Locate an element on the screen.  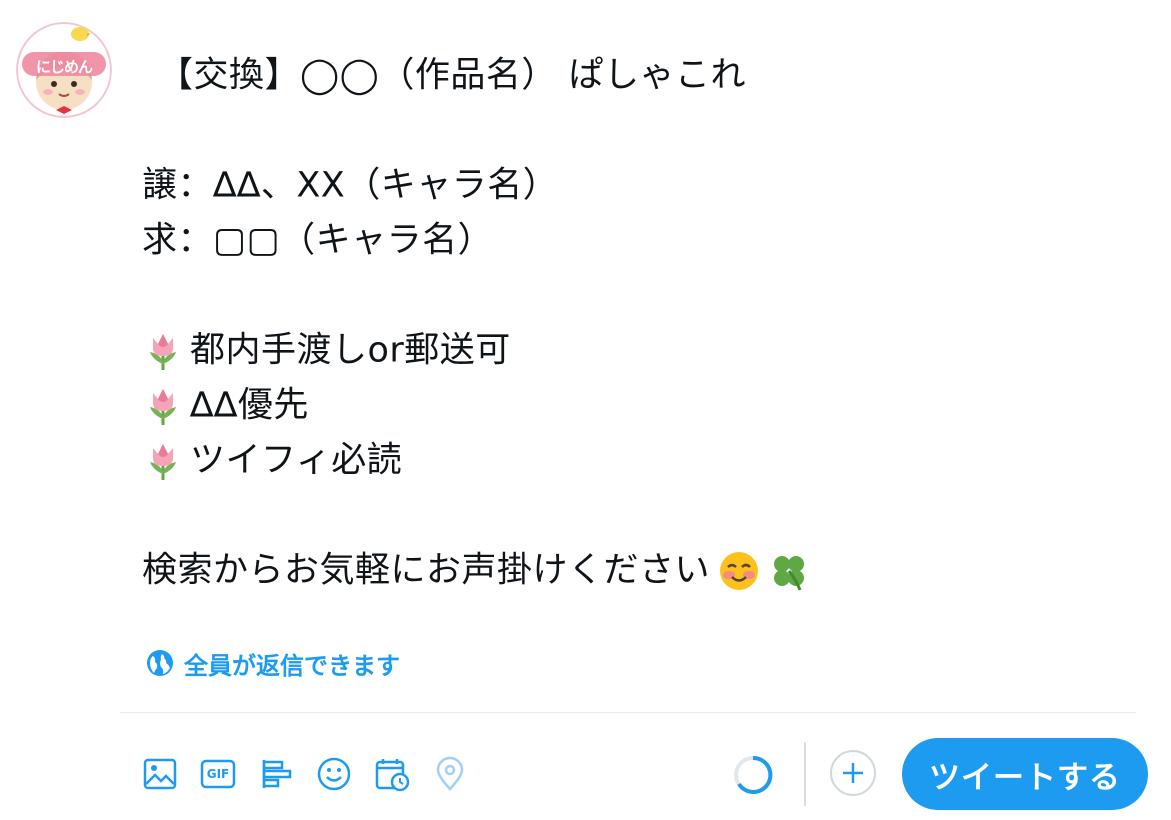
compose-line: 検索からお気軽にお声掛けください is located at coordinates (642, 570).